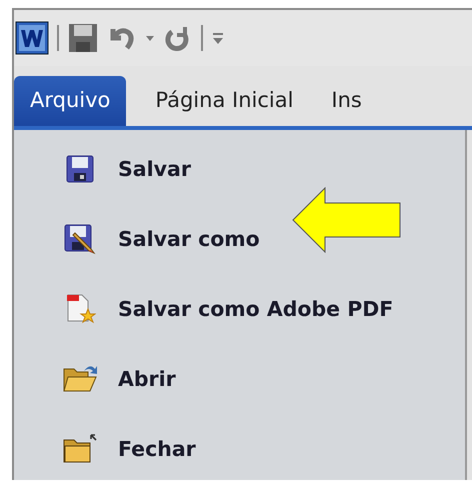  What do you see at coordinates (32, 38) in the screenshot?
I see `word-logo-icon` at bounding box center [32, 38].